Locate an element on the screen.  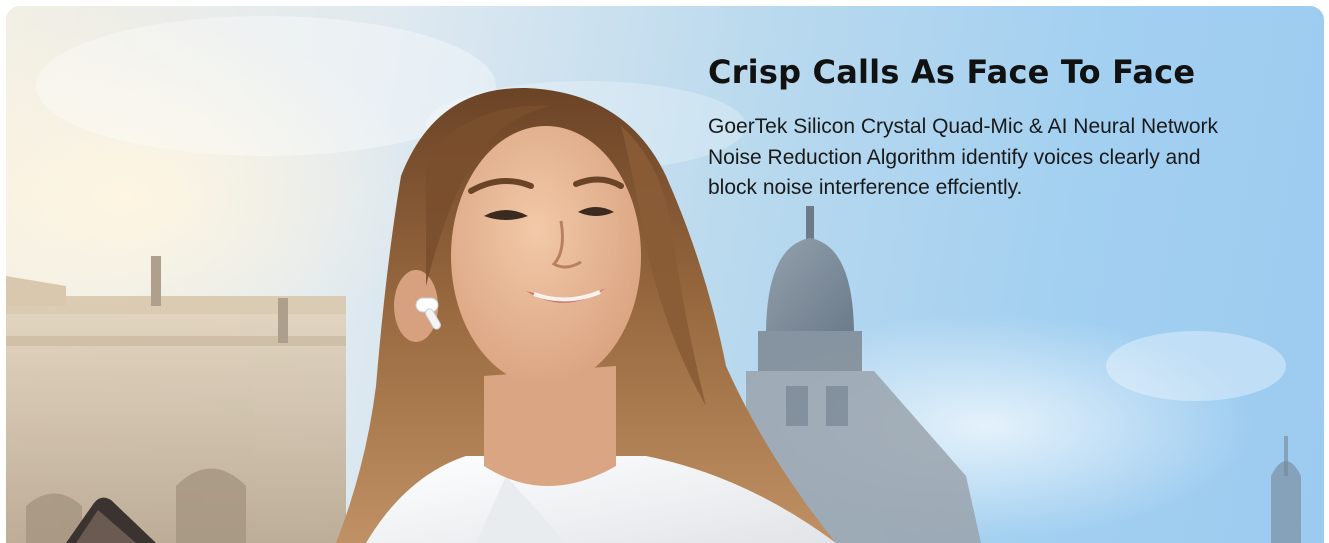
hero-headline: Crisp Calls As Face To Face is located at coordinates (952, 72).